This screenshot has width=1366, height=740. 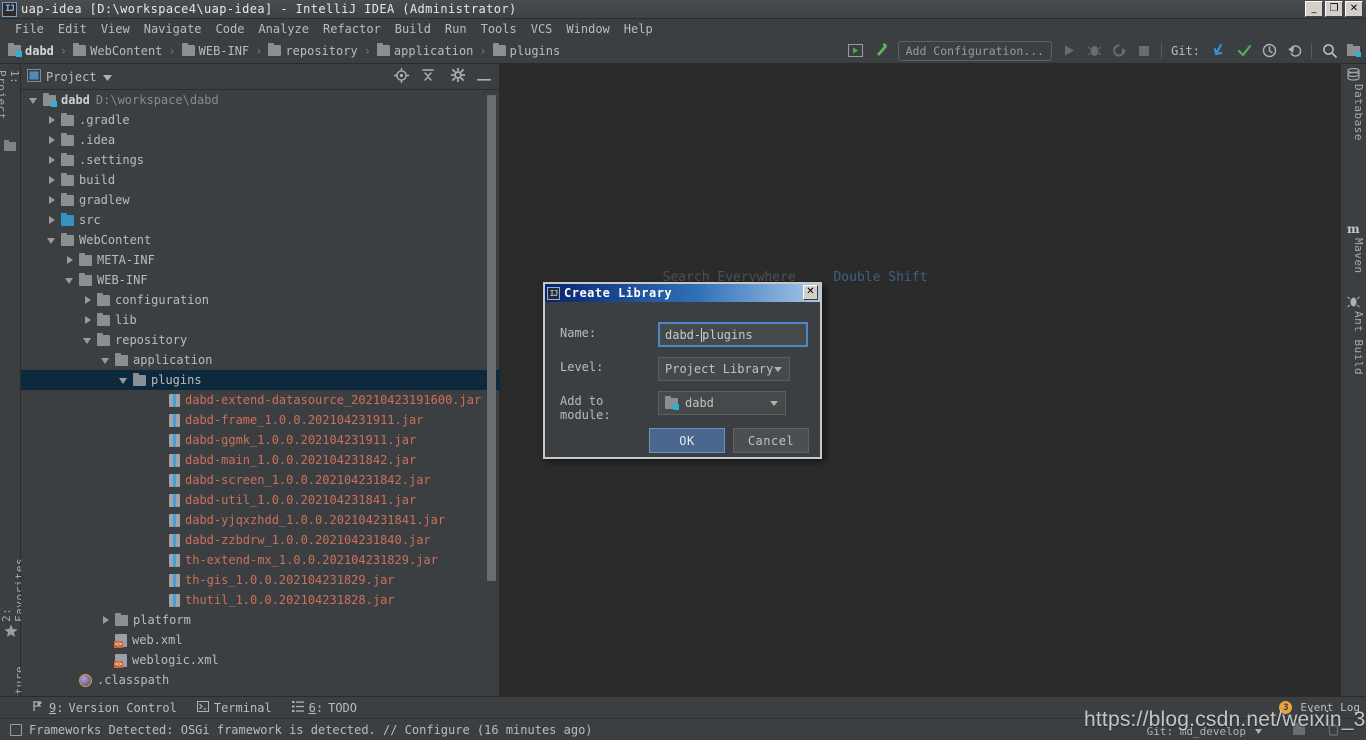 I want to click on tree-row: gradlew, so click(x=260, y=200).